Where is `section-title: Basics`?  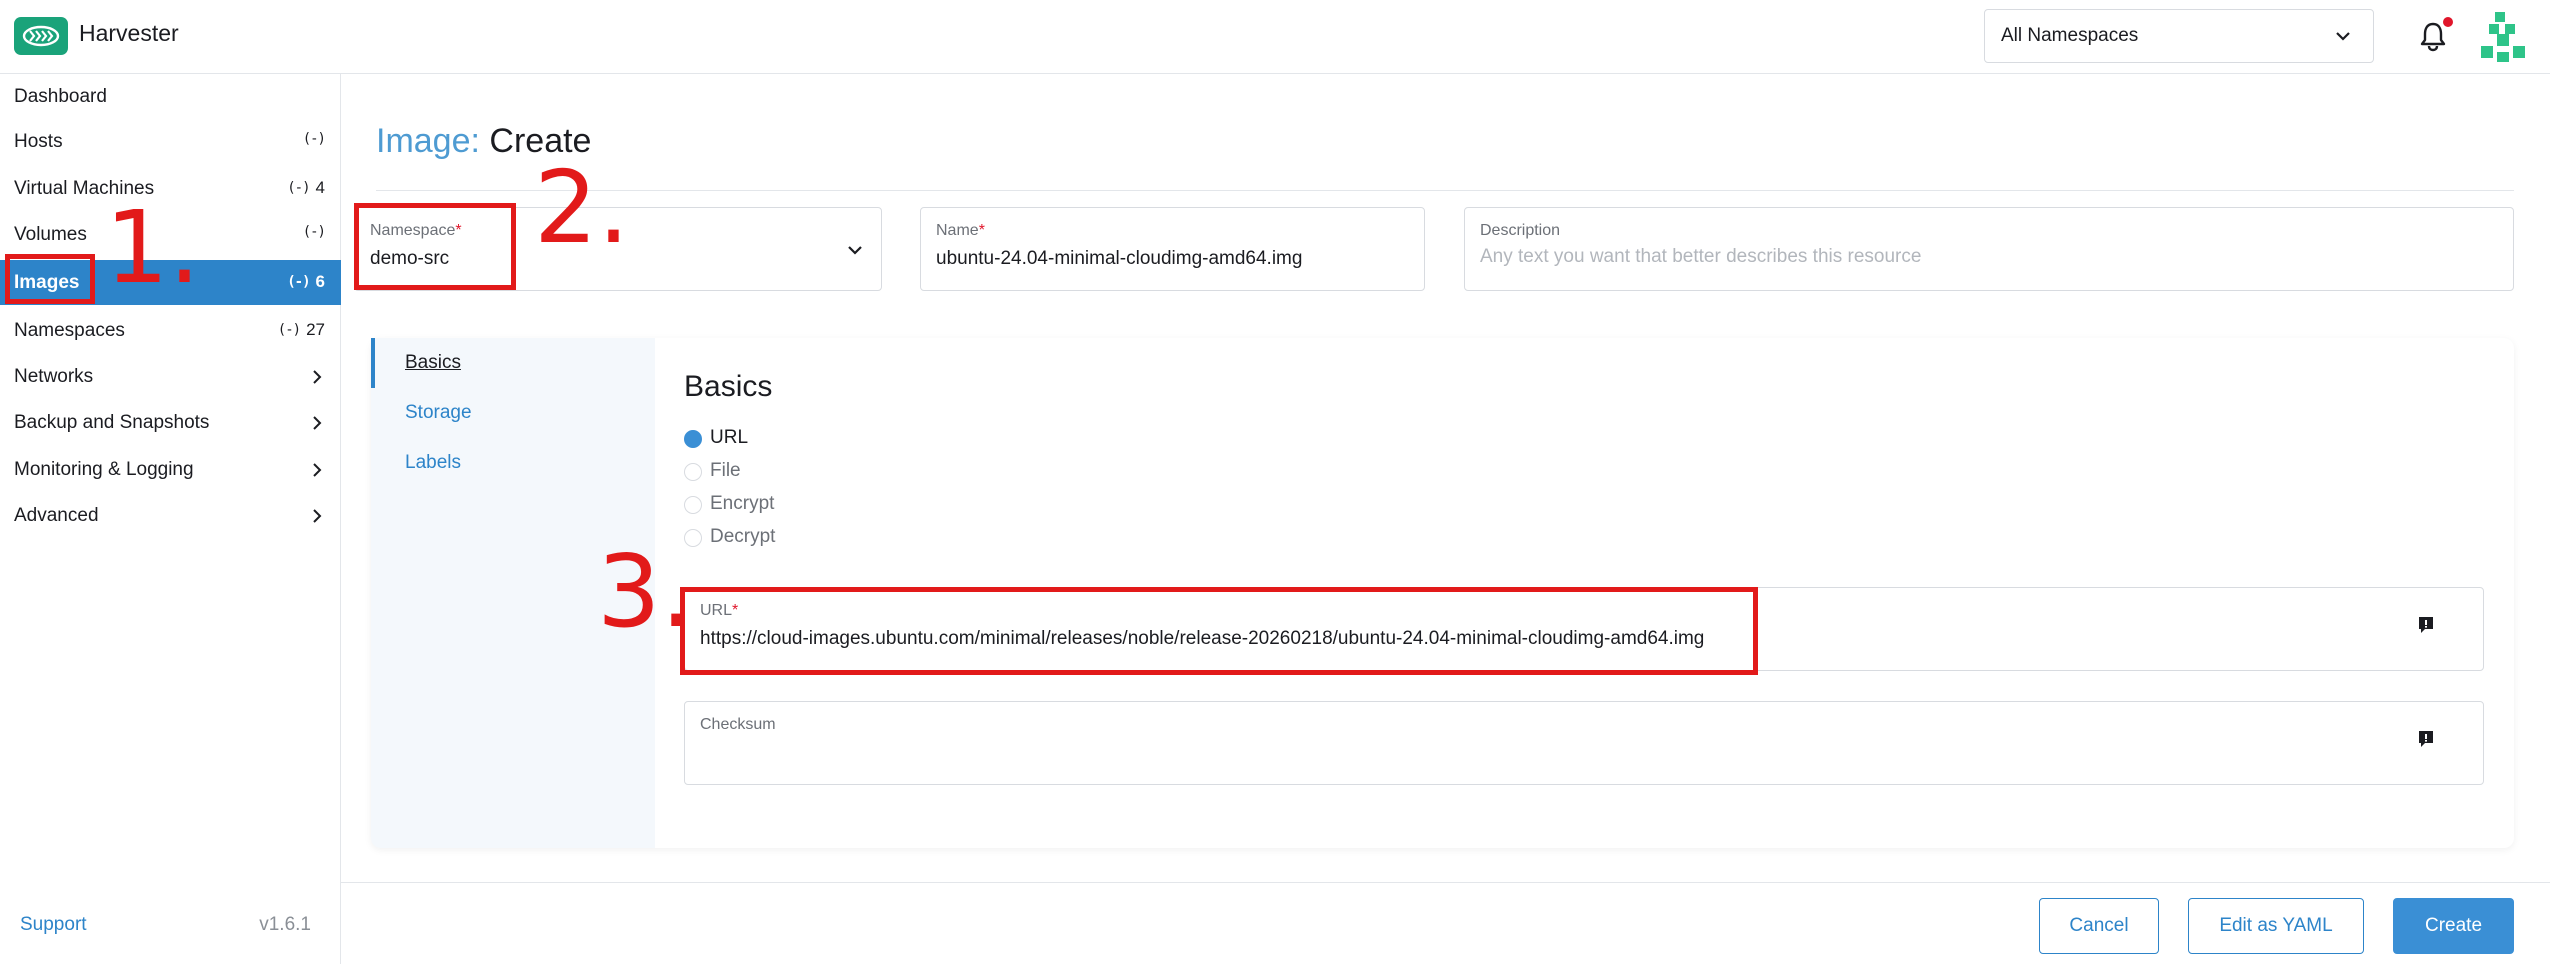 section-title: Basics is located at coordinates (728, 386).